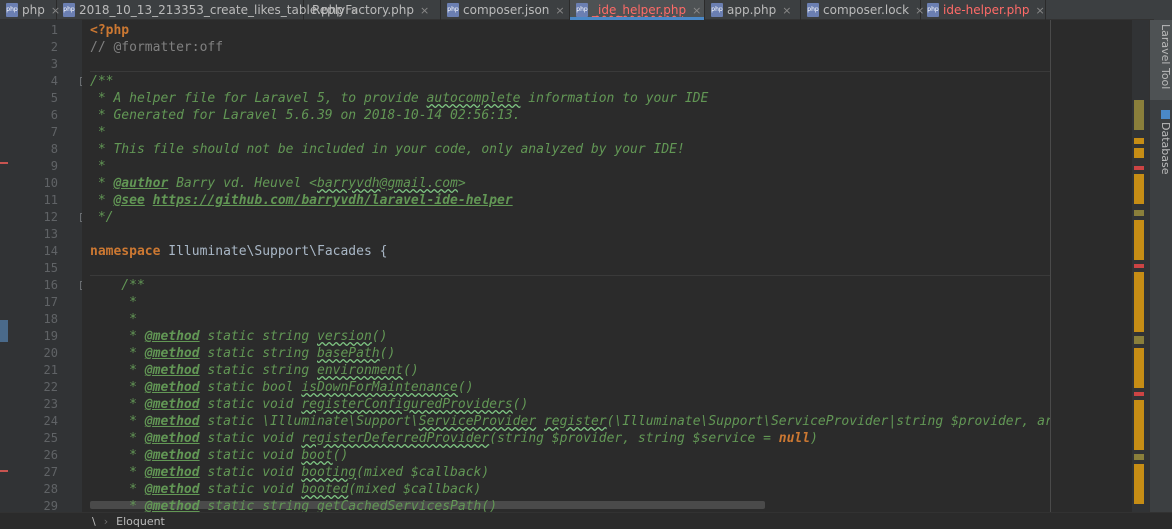 The height and width of the screenshot is (529, 1172). I want to click on tab-label: ide-helper.php, so click(986, 10).